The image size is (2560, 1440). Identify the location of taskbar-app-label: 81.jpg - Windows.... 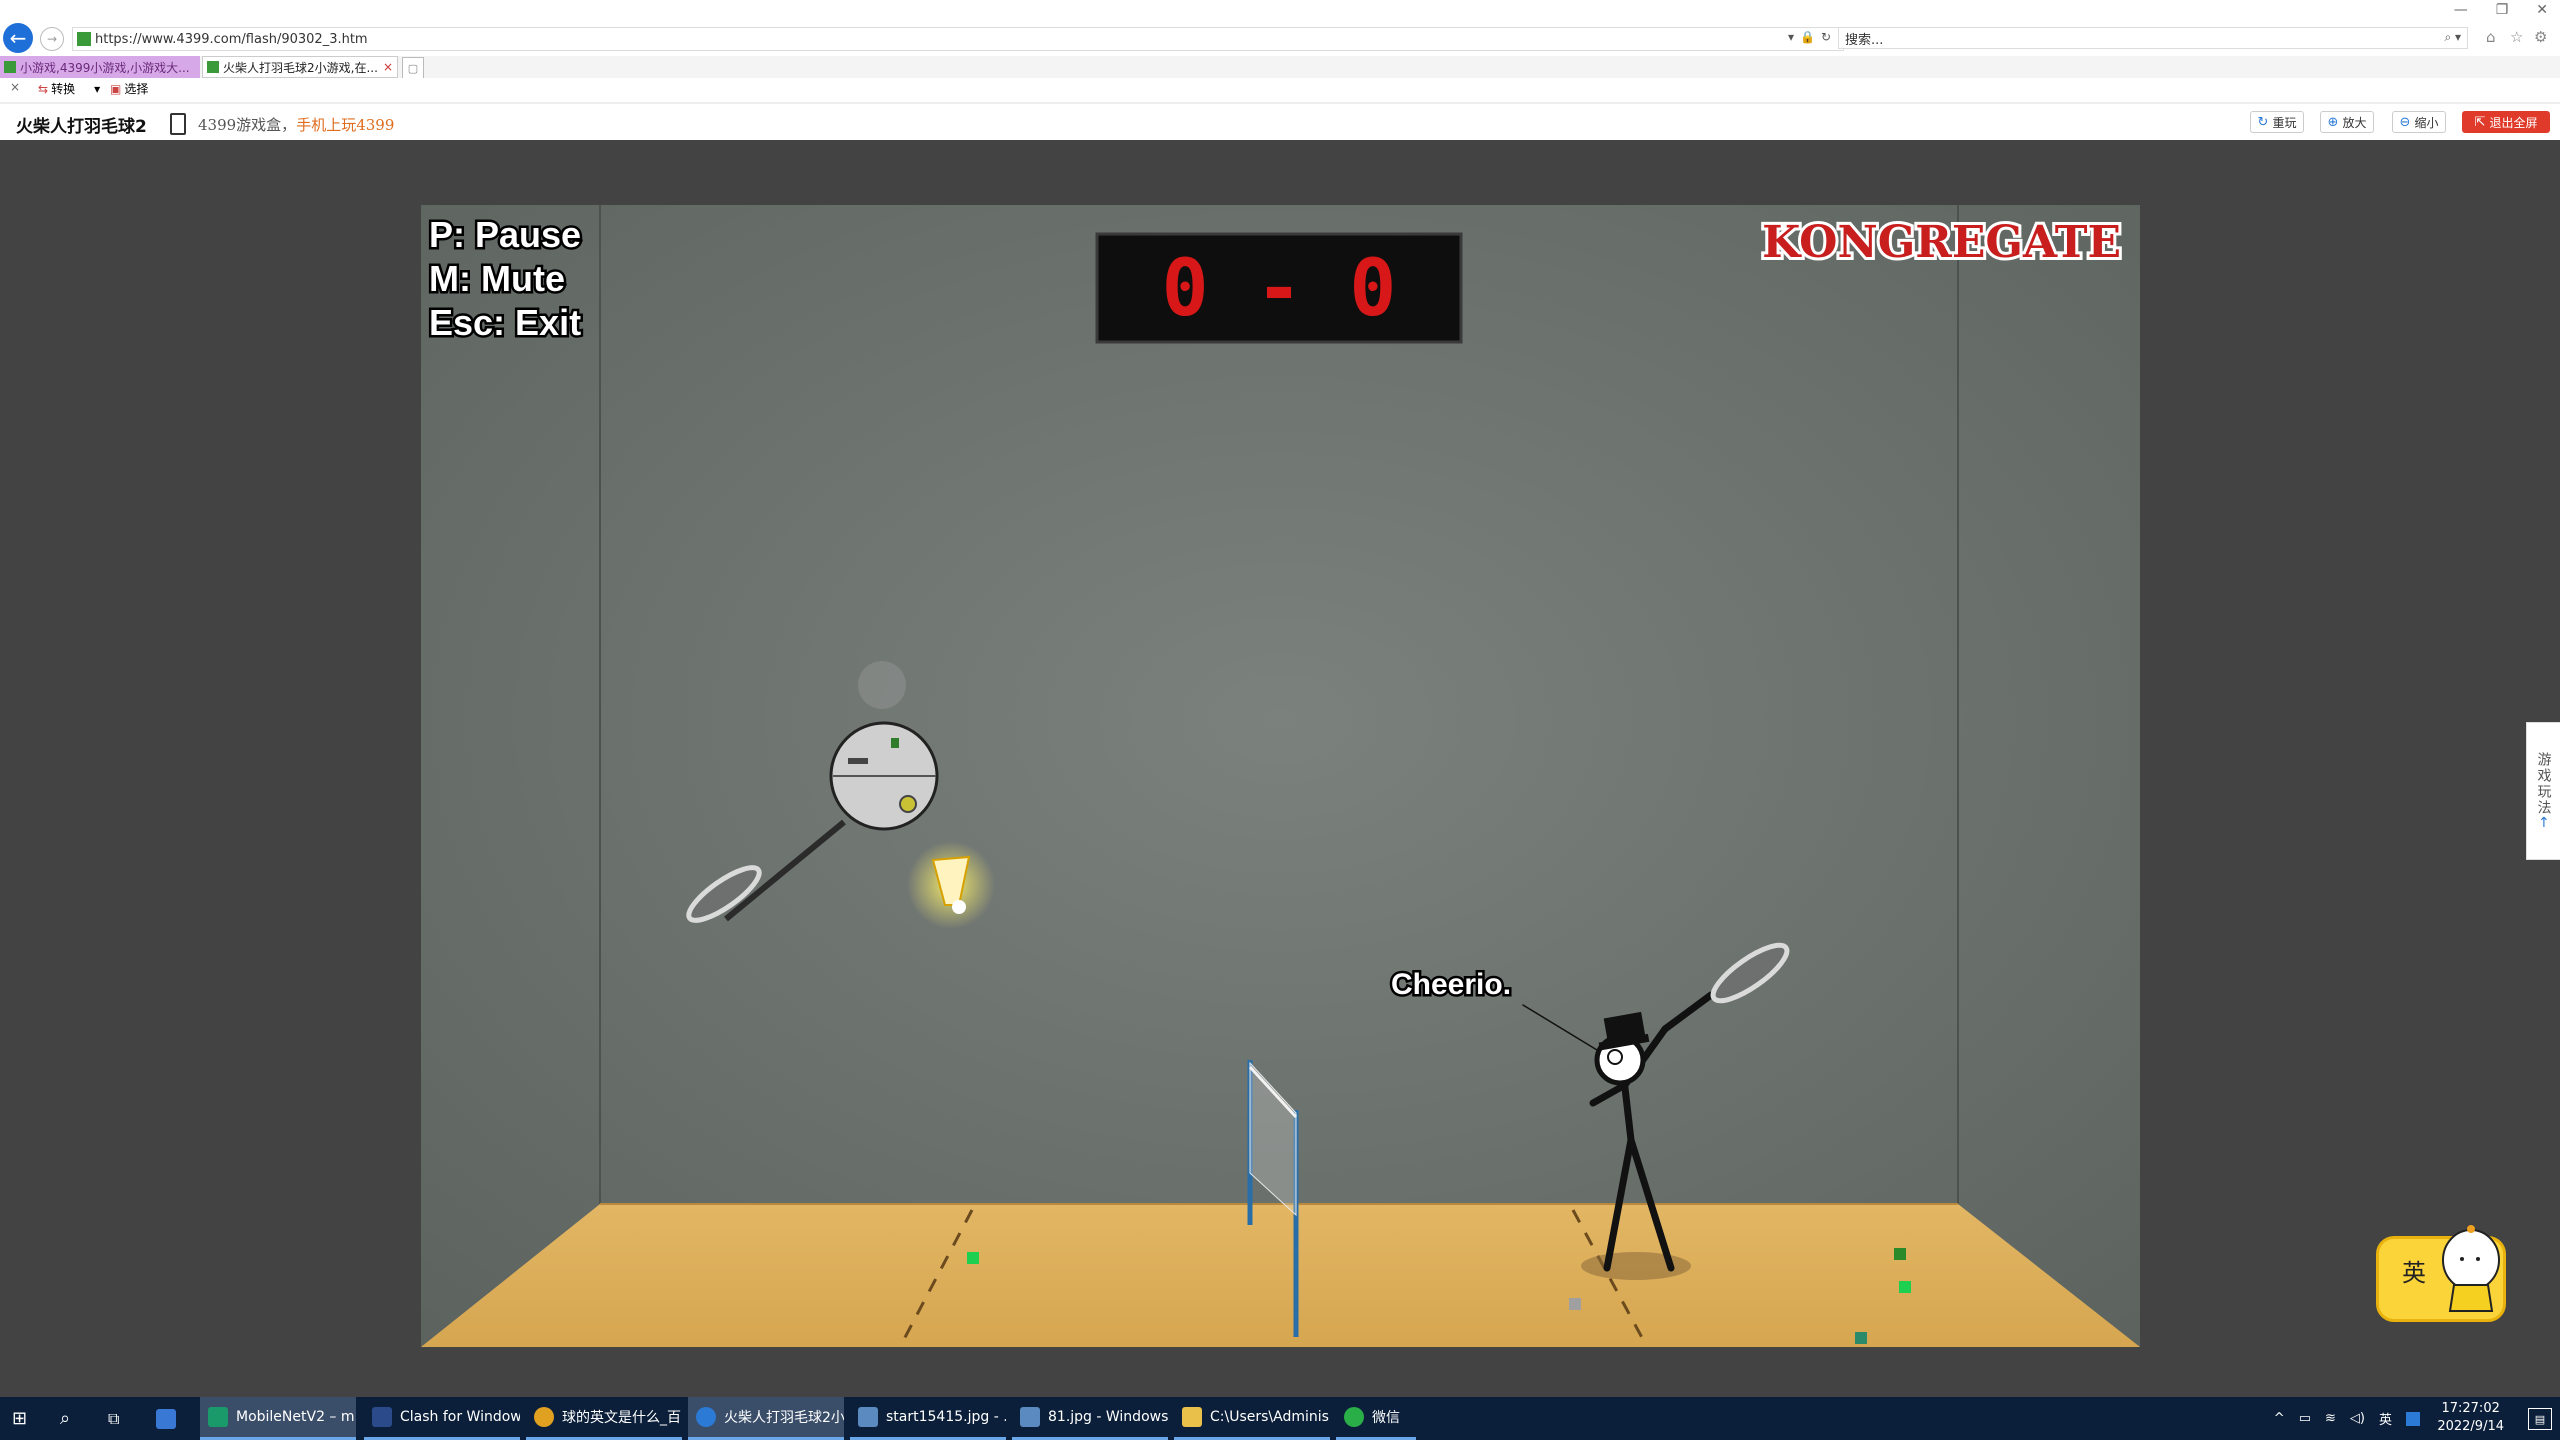
(1108, 1417).